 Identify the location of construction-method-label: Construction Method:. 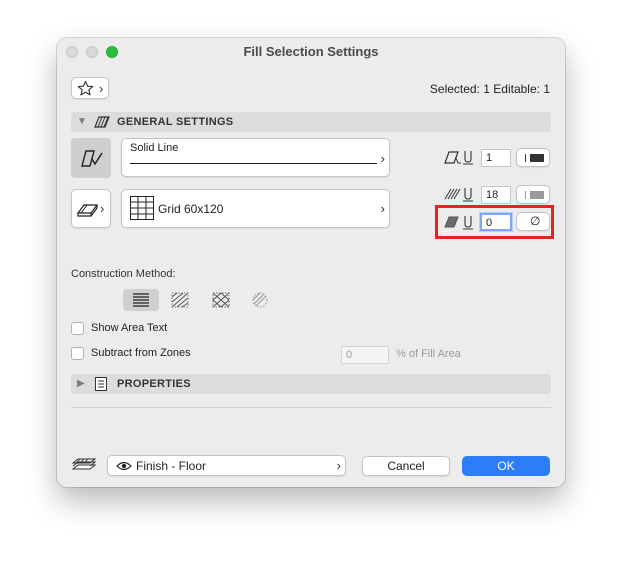
(123, 274).